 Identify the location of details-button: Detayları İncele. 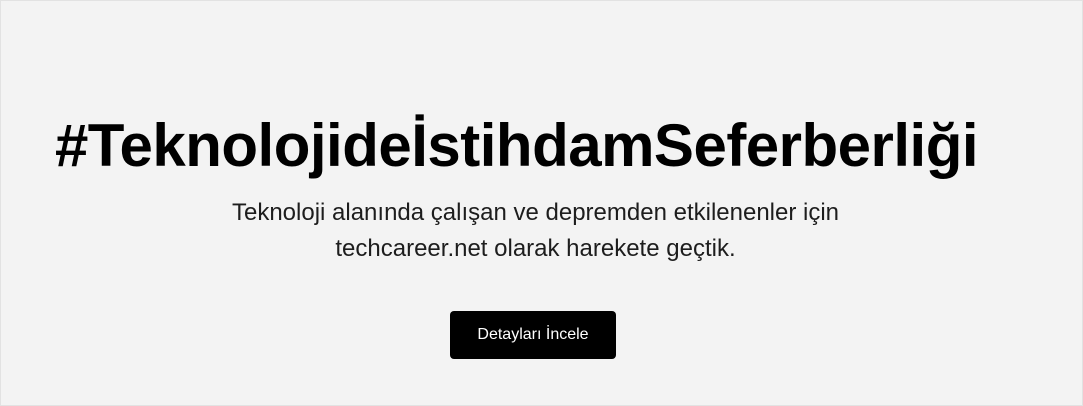
(533, 335).